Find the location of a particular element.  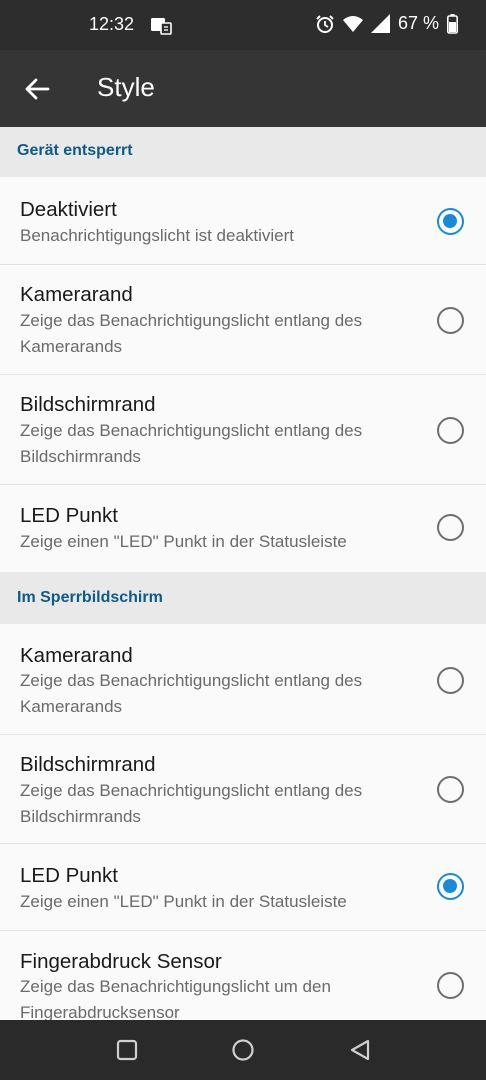

signal-icon is located at coordinates (380, 23).